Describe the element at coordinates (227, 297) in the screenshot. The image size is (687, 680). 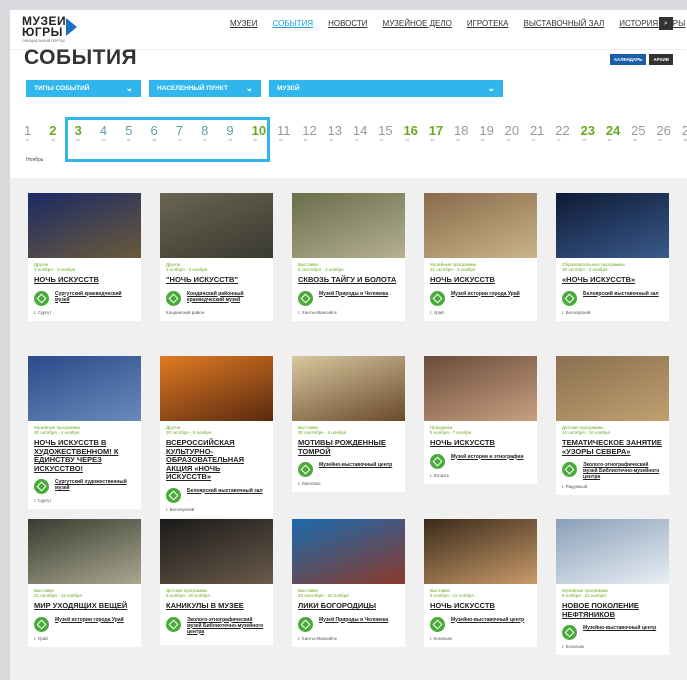
I see `venue-name: Кондинский районный краеведческий музей` at that location.